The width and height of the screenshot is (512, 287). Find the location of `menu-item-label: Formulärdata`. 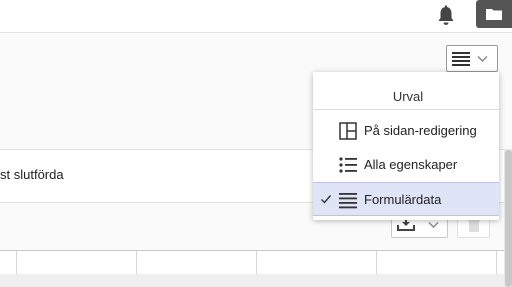

menu-item-label: Formulärdata is located at coordinates (403, 199).